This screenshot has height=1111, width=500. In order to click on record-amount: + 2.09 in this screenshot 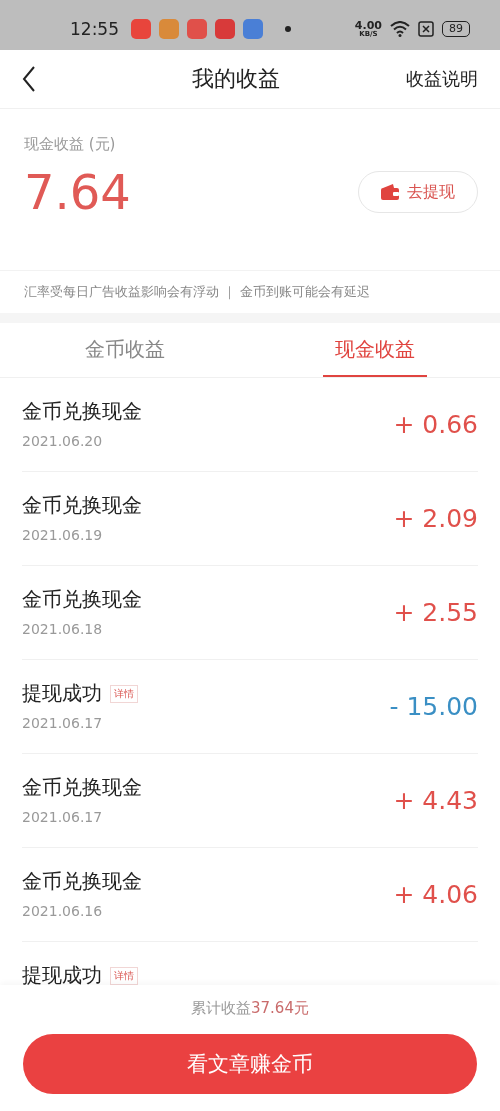, I will do `click(435, 518)`.